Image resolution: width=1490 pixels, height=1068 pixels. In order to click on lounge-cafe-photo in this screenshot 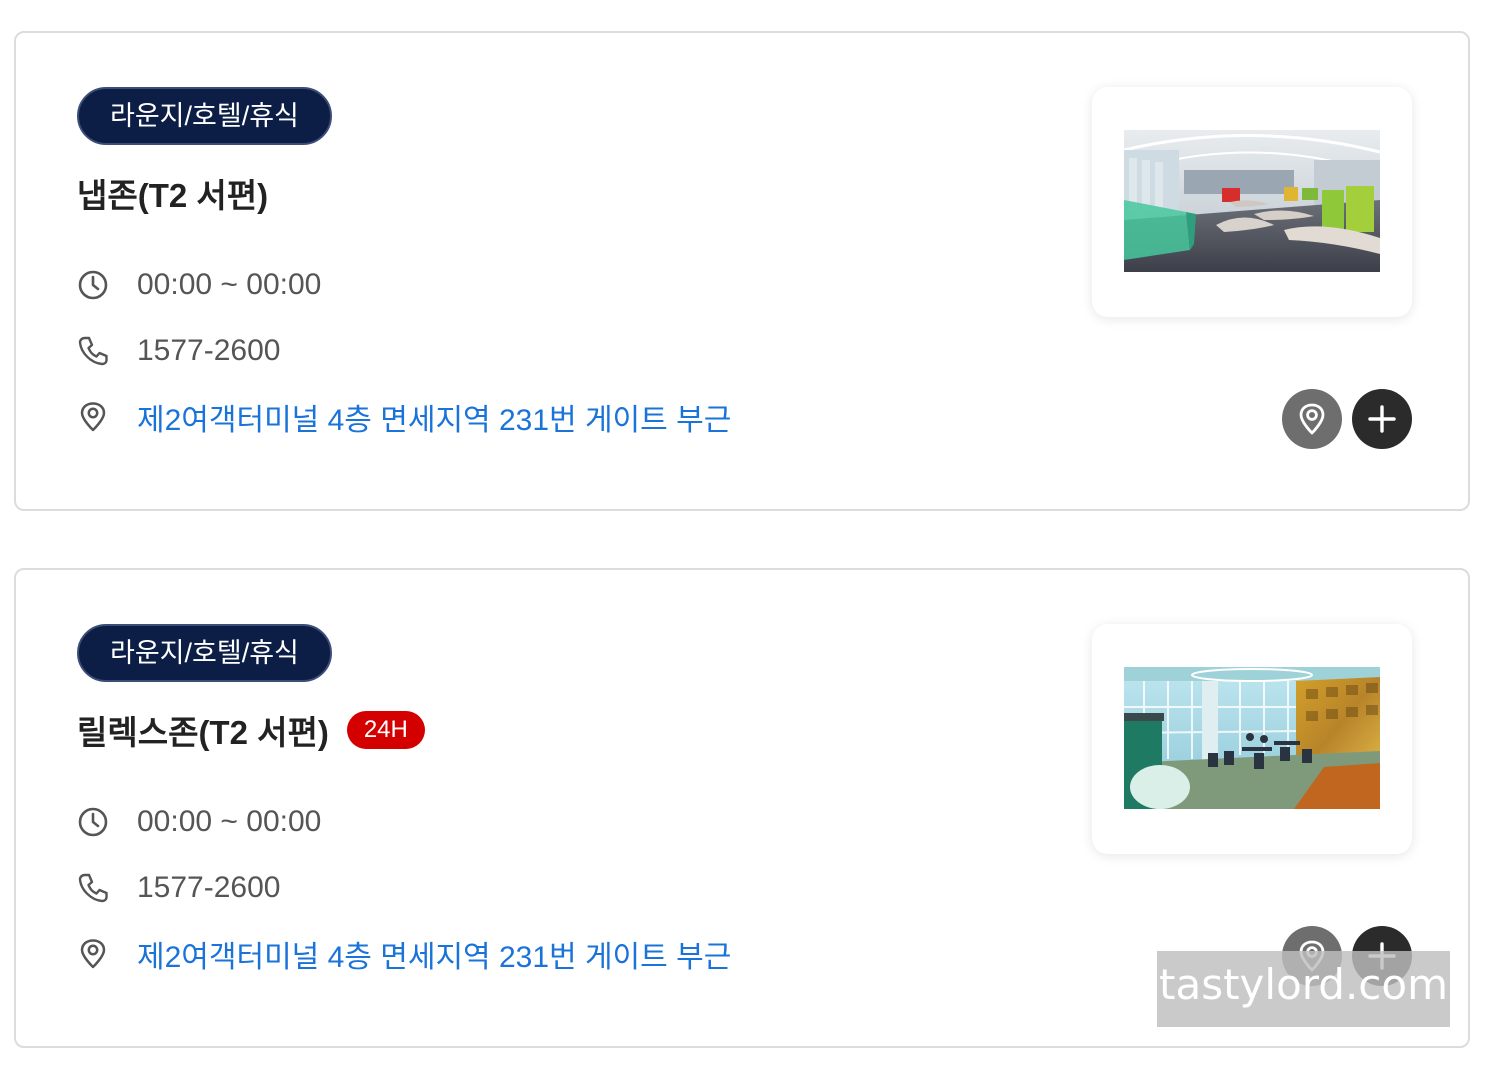, I will do `click(1252, 738)`.